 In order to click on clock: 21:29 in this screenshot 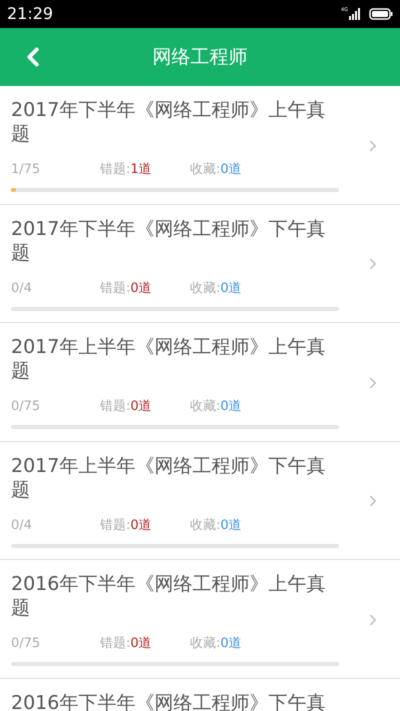, I will do `click(30, 14)`.